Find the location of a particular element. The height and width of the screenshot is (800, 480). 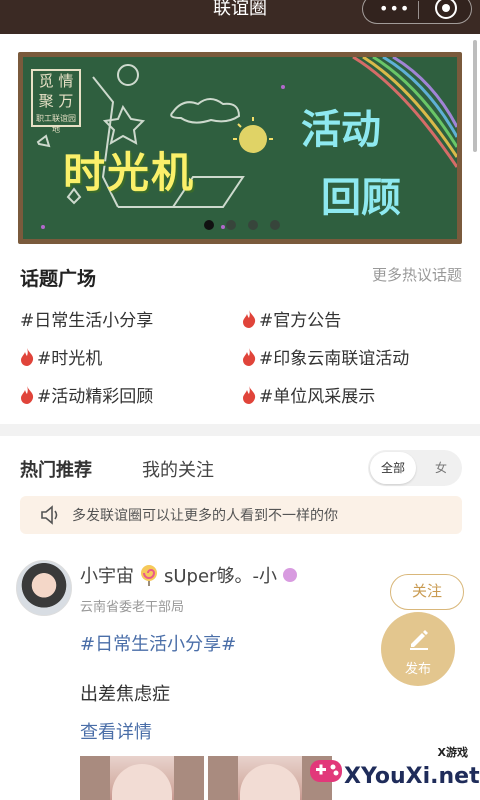

post-username: 小宇宙 sUper够。-小 is located at coordinates (188, 575).